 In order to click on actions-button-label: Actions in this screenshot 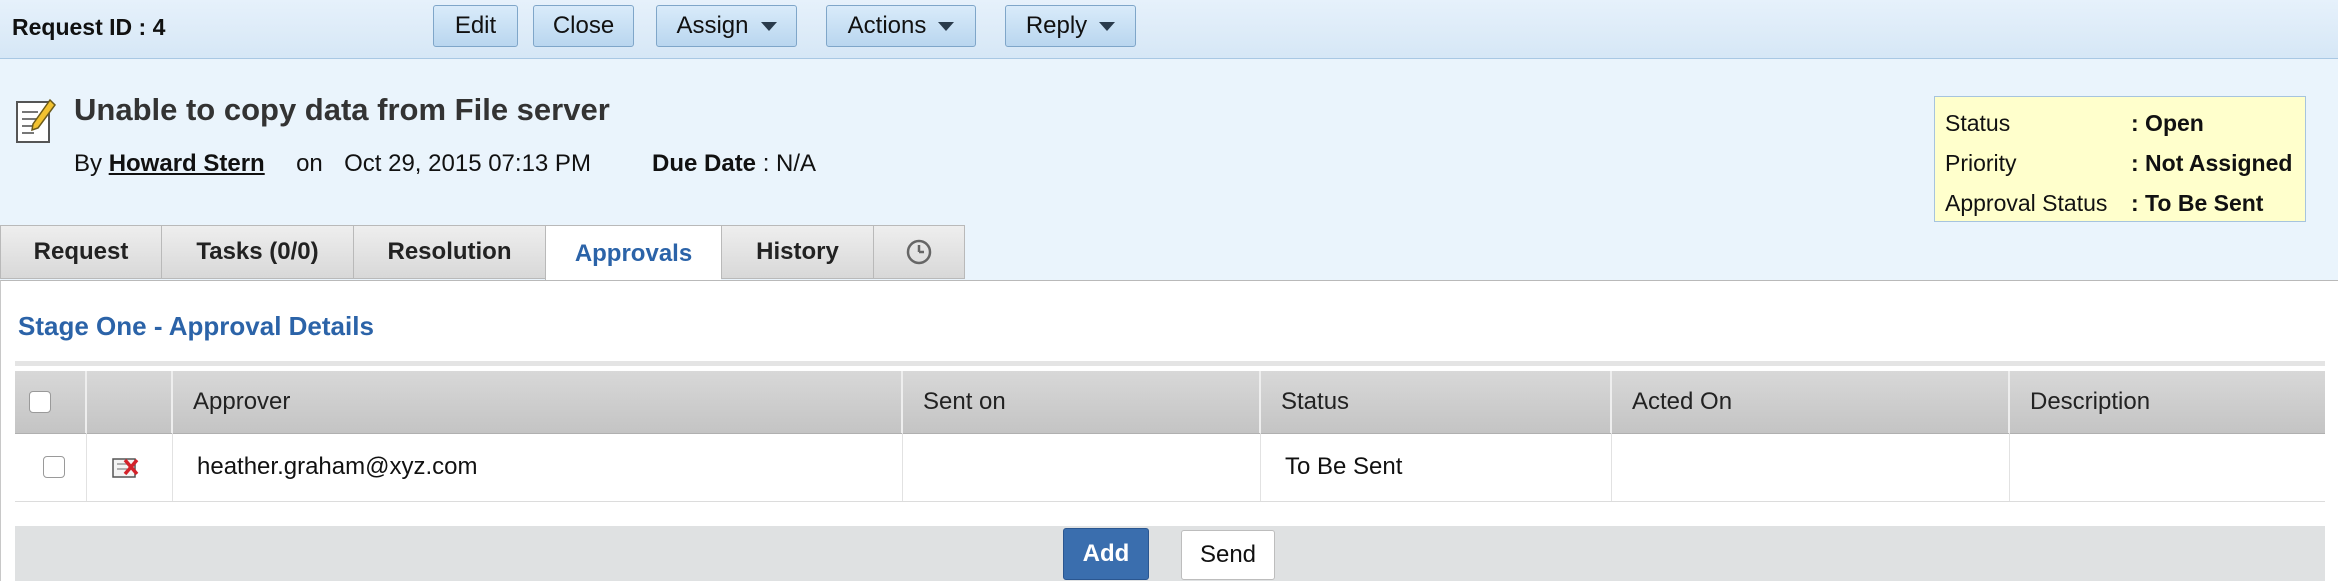, I will do `click(887, 25)`.